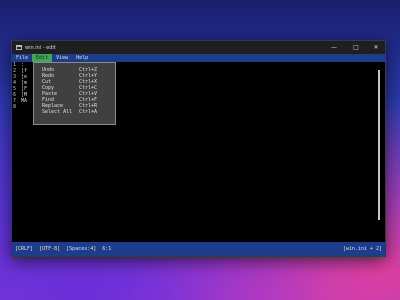  I want to click on status-line-ending: [CRLF], so click(24, 249).